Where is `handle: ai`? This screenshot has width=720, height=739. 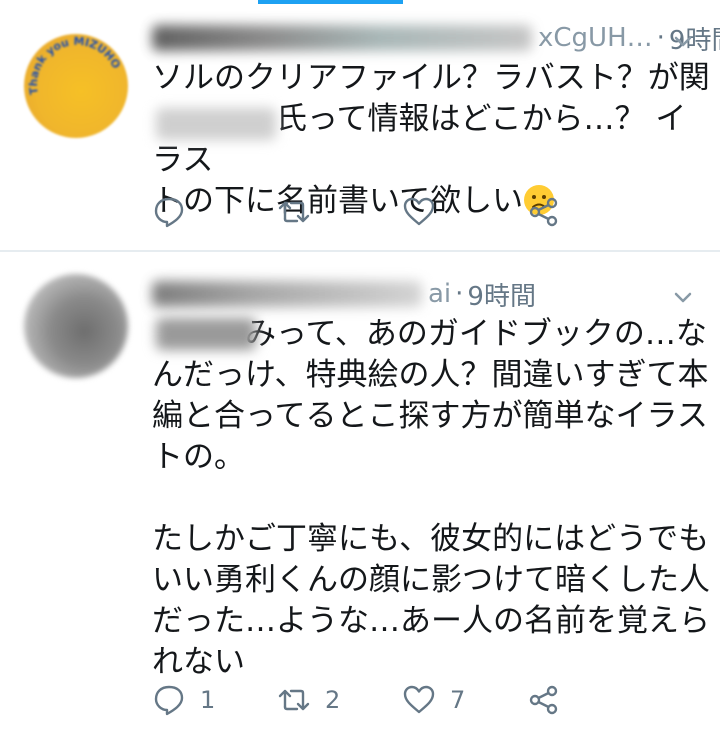
handle: ai is located at coordinates (439, 294).